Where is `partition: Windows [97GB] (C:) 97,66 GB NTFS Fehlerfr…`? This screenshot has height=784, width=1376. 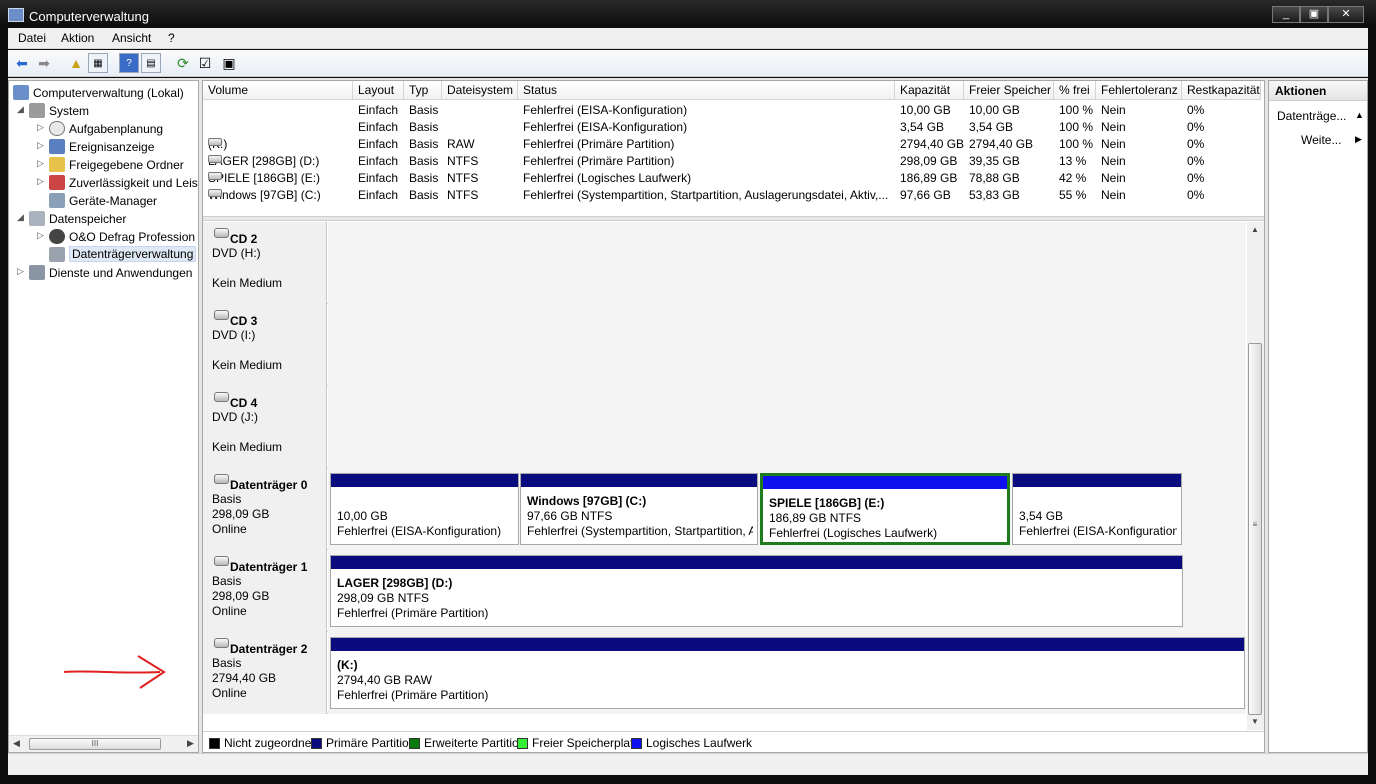
partition: Windows [97GB] (C:) 97,66 GB NTFS Fehlerfr… is located at coordinates (639, 509).